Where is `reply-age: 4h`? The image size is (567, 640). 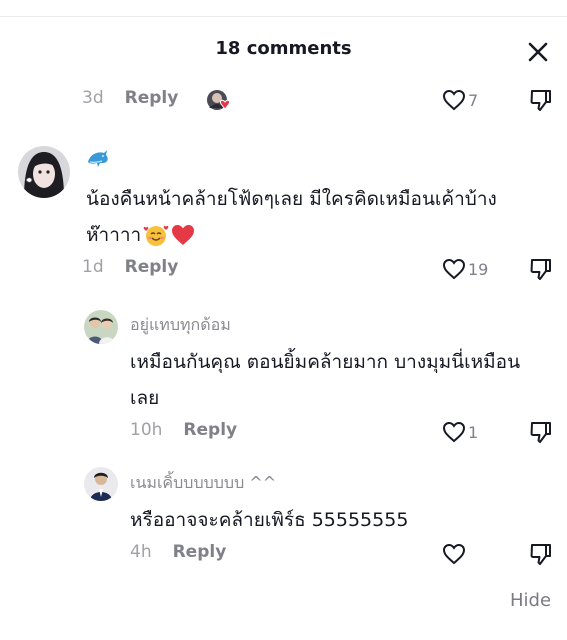 reply-age: 4h is located at coordinates (141, 552).